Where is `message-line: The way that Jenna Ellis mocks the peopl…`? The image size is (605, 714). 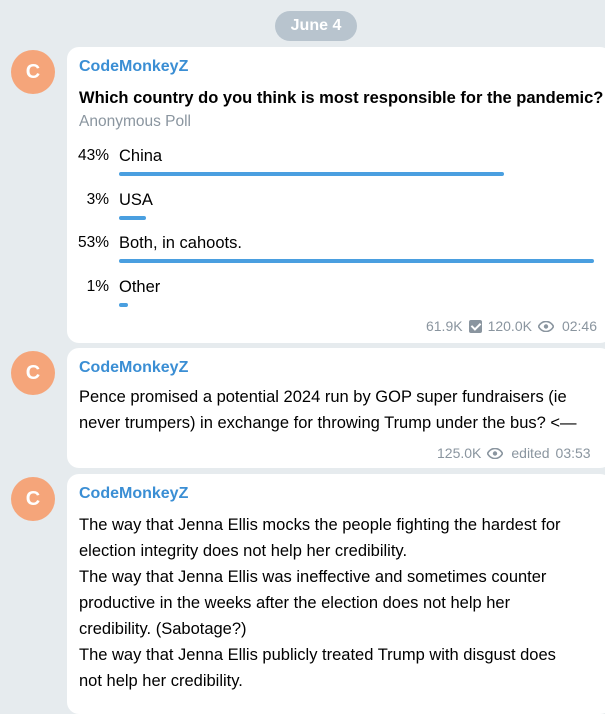 message-line: The way that Jenna Ellis mocks the peopl… is located at coordinates (320, 525).